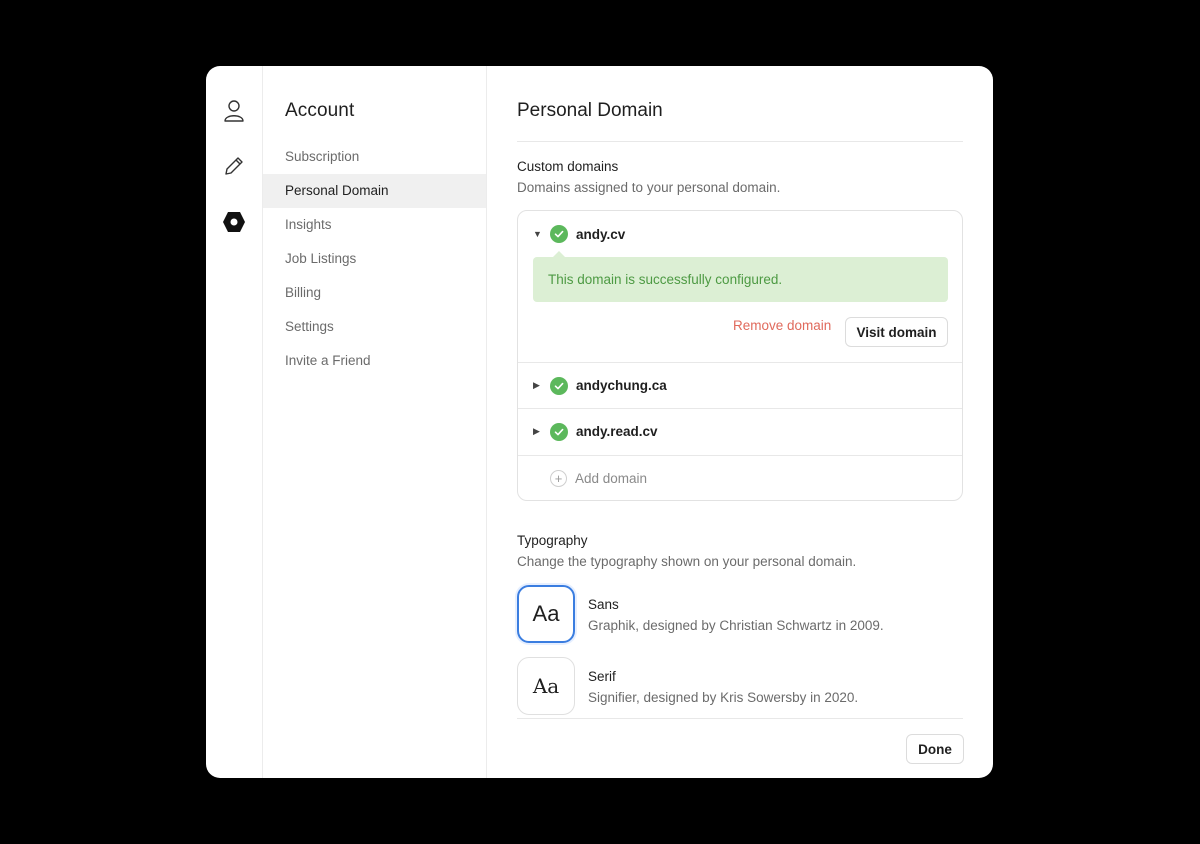  What do you see at coordinates (234, 222) in the screenshot?
I see `hexagon-icon` at bounding box center [234, 222].